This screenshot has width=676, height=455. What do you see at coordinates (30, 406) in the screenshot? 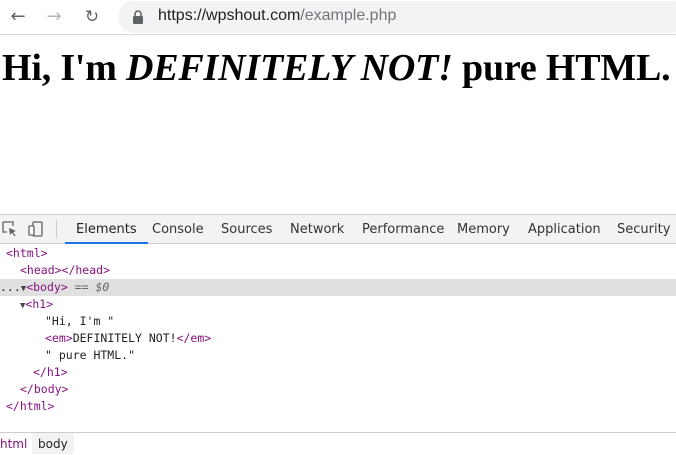
I see `html-close-tag: </html>` at bounding box center [30, 406].